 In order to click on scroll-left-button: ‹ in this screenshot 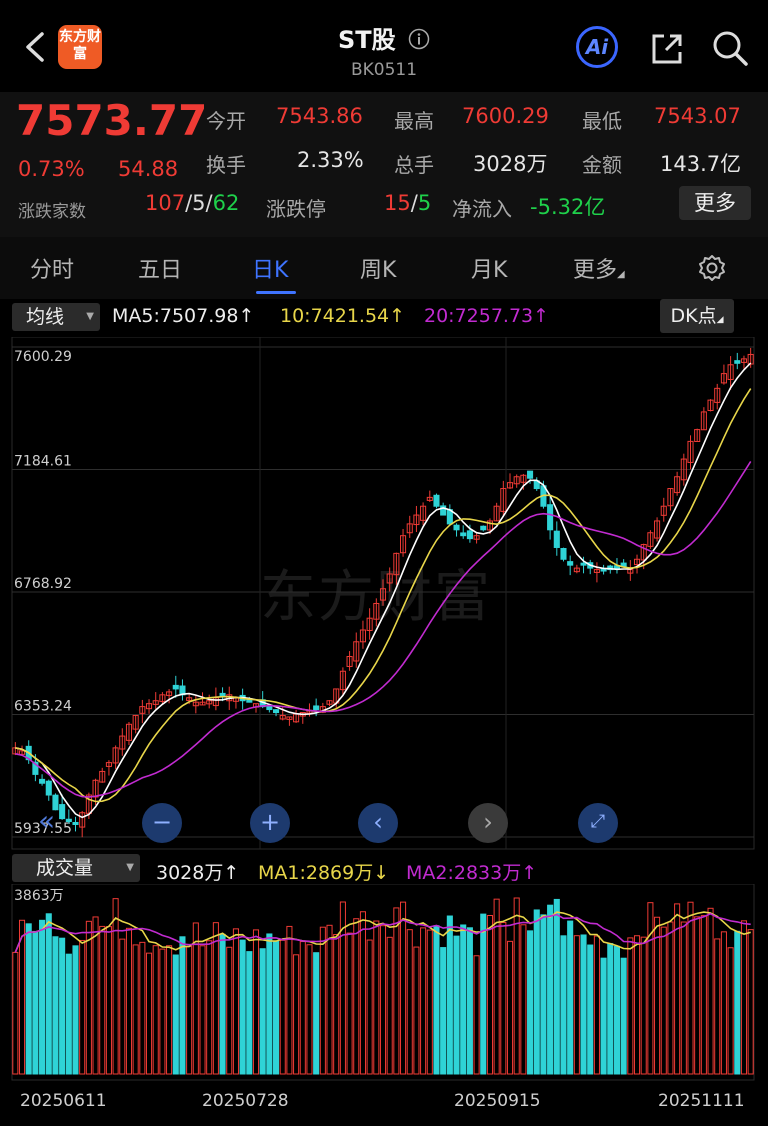, I will do `click(378, 823)`.